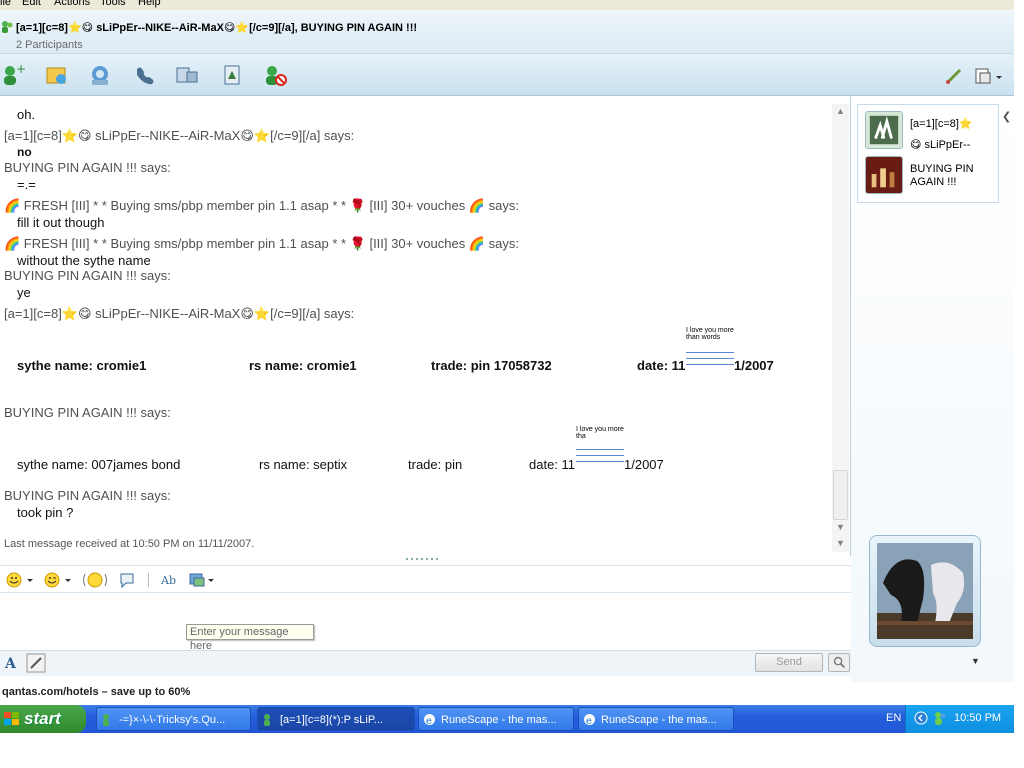 This screenshot has height=768, width=1024. Describe the element at coordinates (303, 365) in the screenshot. I see `form-rs-name: rs name: cromie1` at that location.